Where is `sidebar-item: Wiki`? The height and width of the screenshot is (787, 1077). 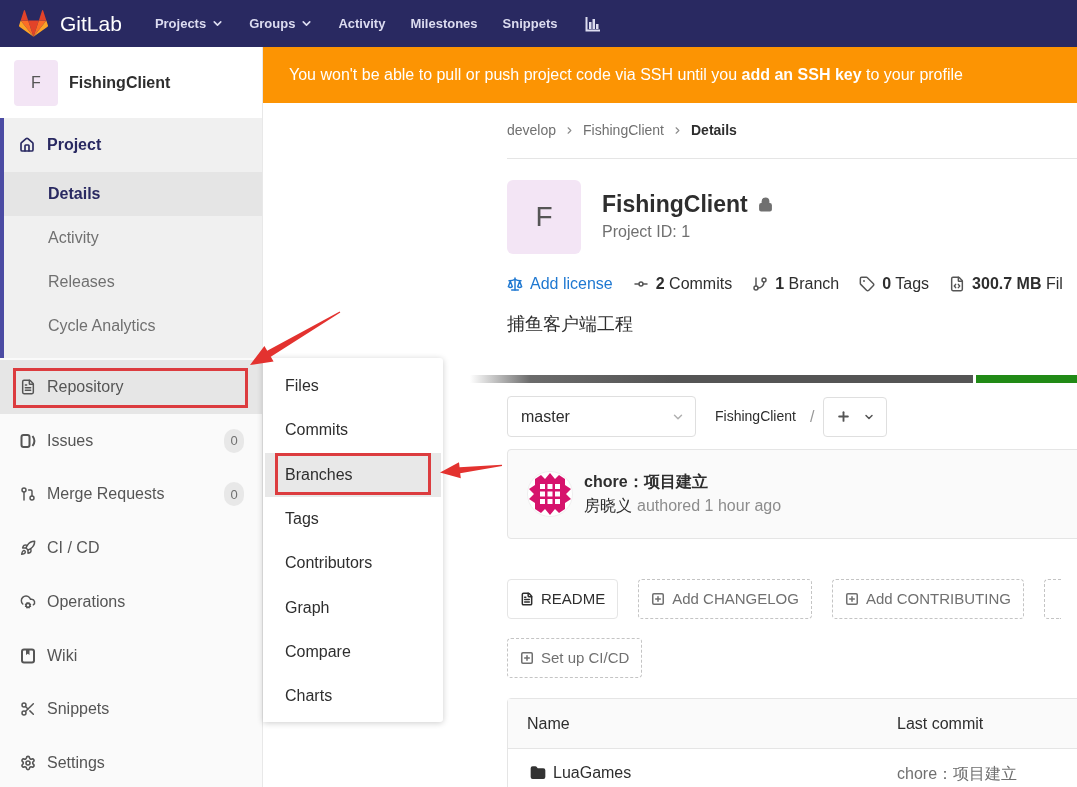
sidebar-item: Wiki is located at coordinates (131, 655).